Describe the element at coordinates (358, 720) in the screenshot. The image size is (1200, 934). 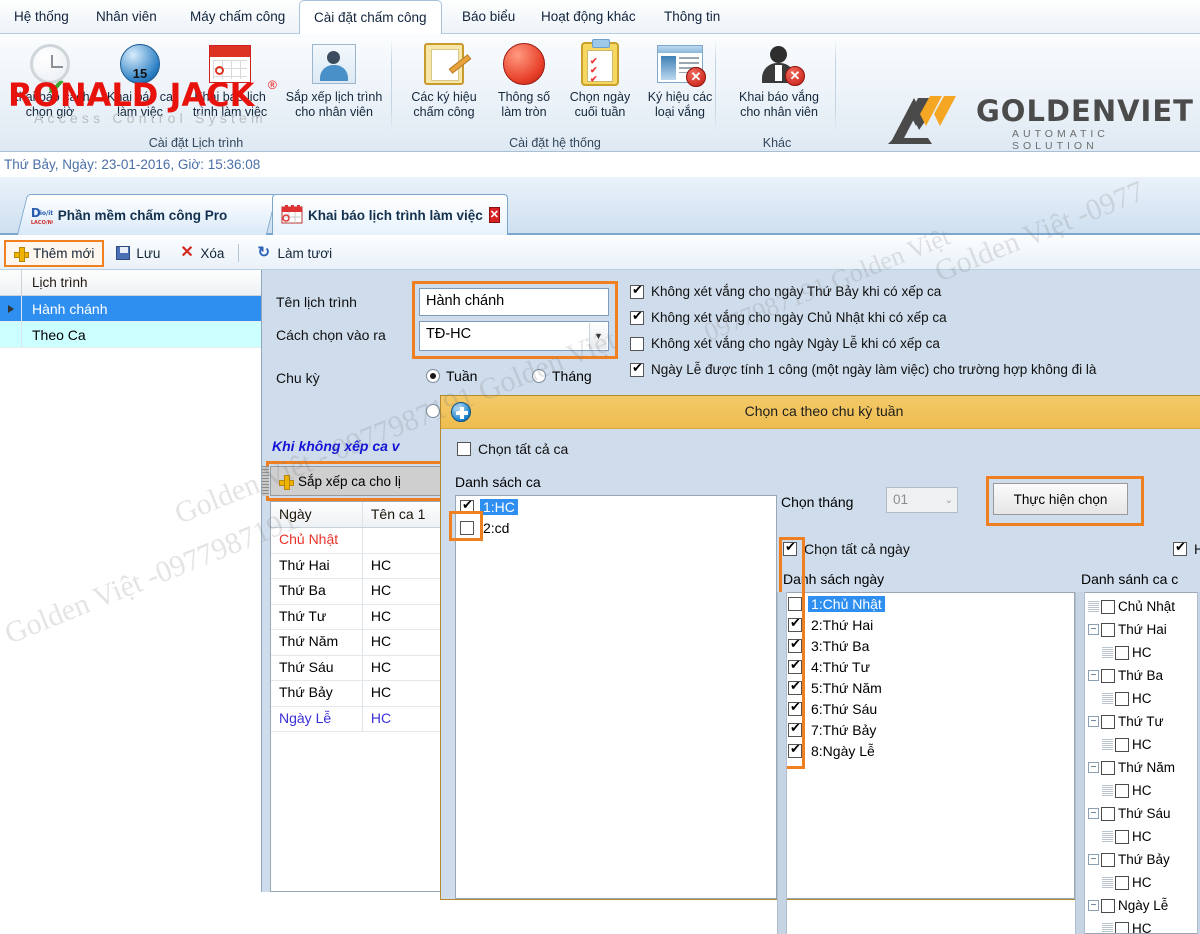
I see `table-row: Ngày Lễ HC` at that location.